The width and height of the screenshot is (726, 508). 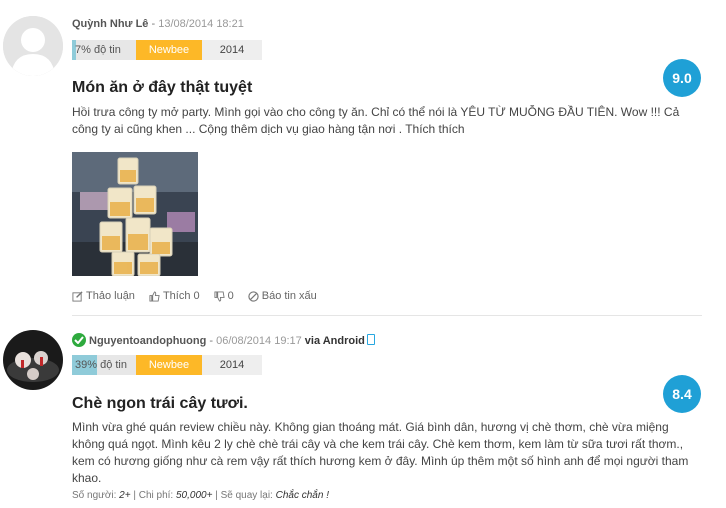 I want to click on score-badge: 8.4, so click(x=682, y=394).